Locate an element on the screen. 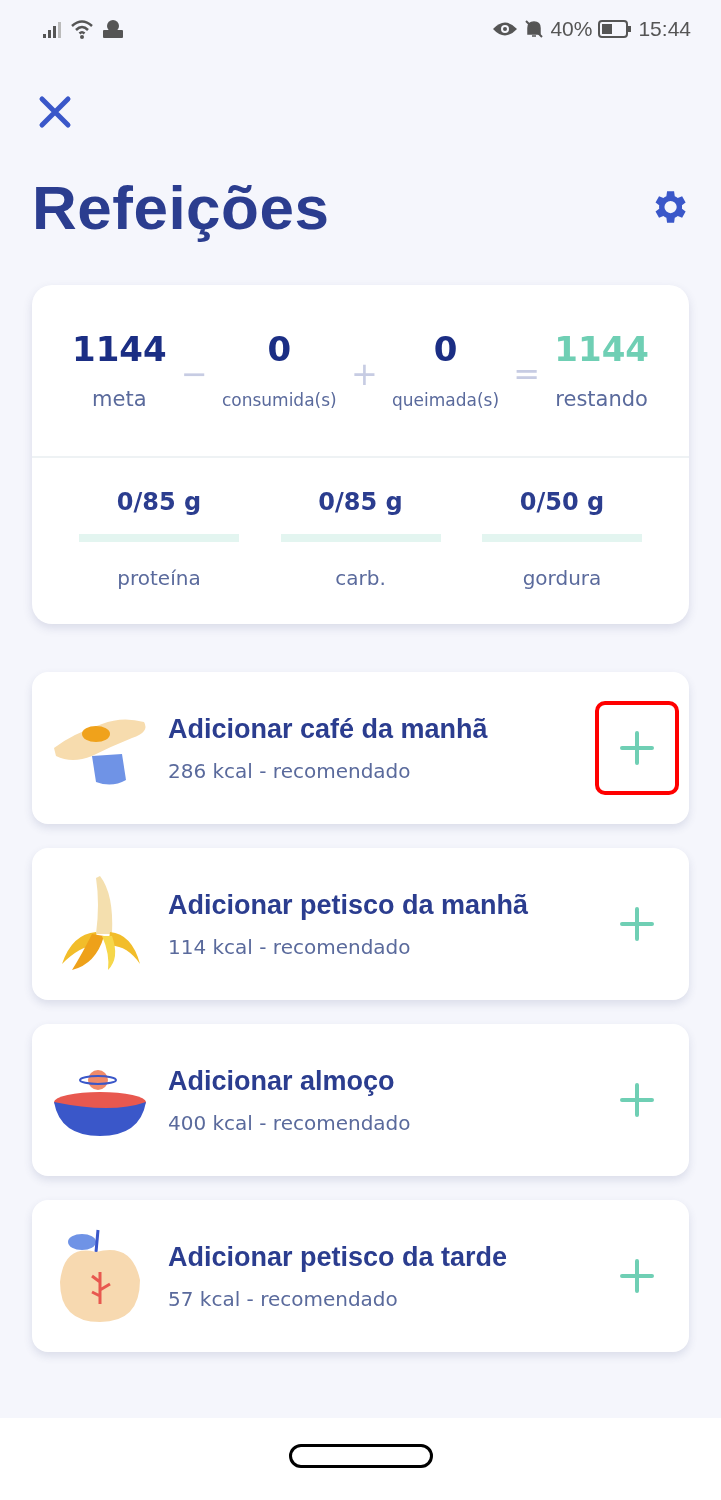 This screenshot has height=1500, width=721. calorie-label: restando is located at coordinates (601, 399).